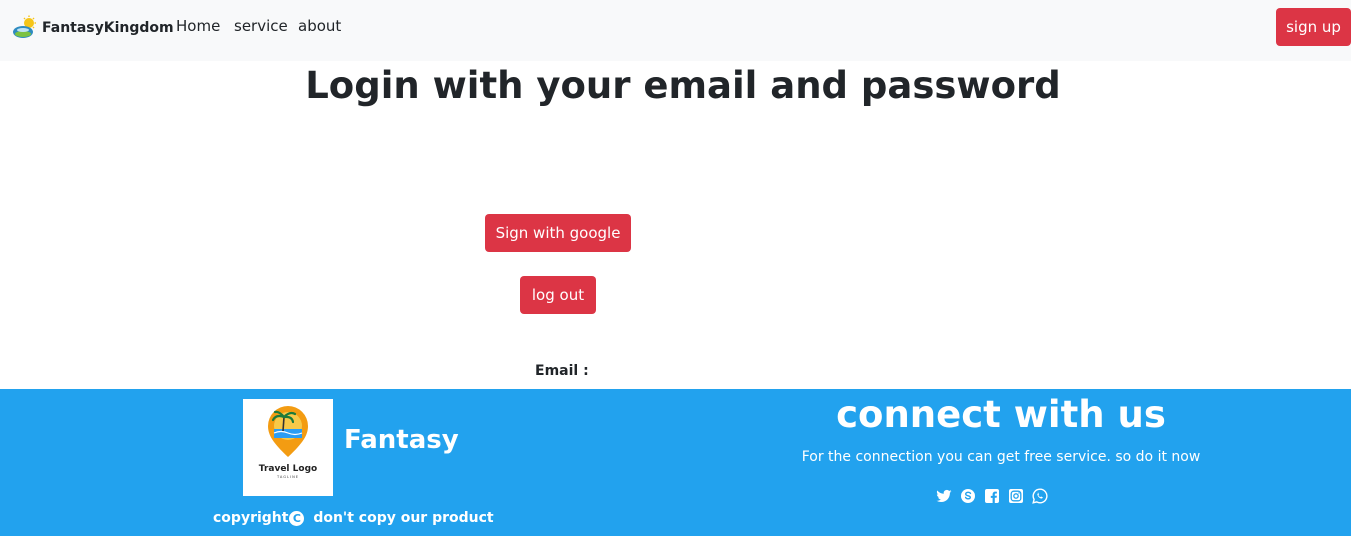  Describe the element at coordinates (287, 477) in the screenshot. I see `svg-text: TAGLINE` at that location.